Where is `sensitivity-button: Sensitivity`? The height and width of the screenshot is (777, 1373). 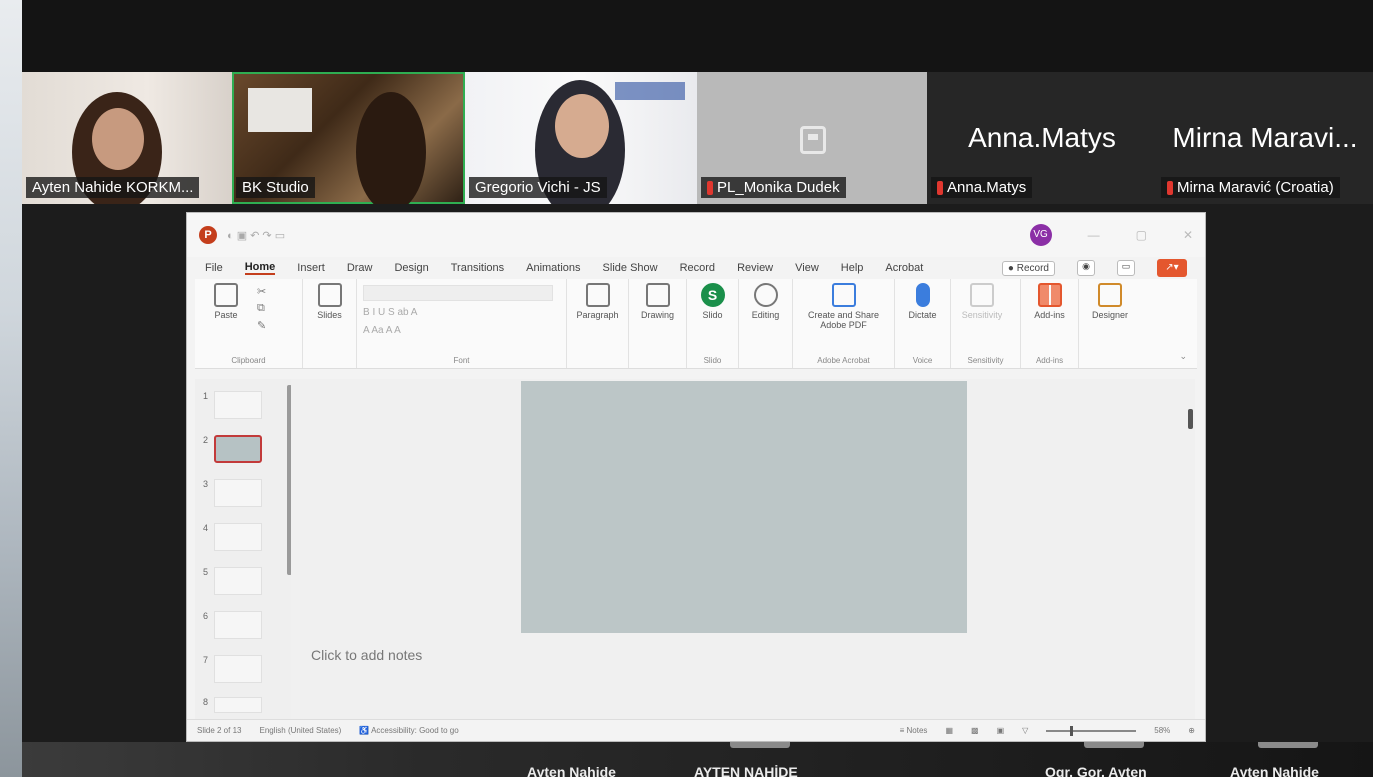
sensitivity-button: Sensitivity is located at coordinates (982, 301).